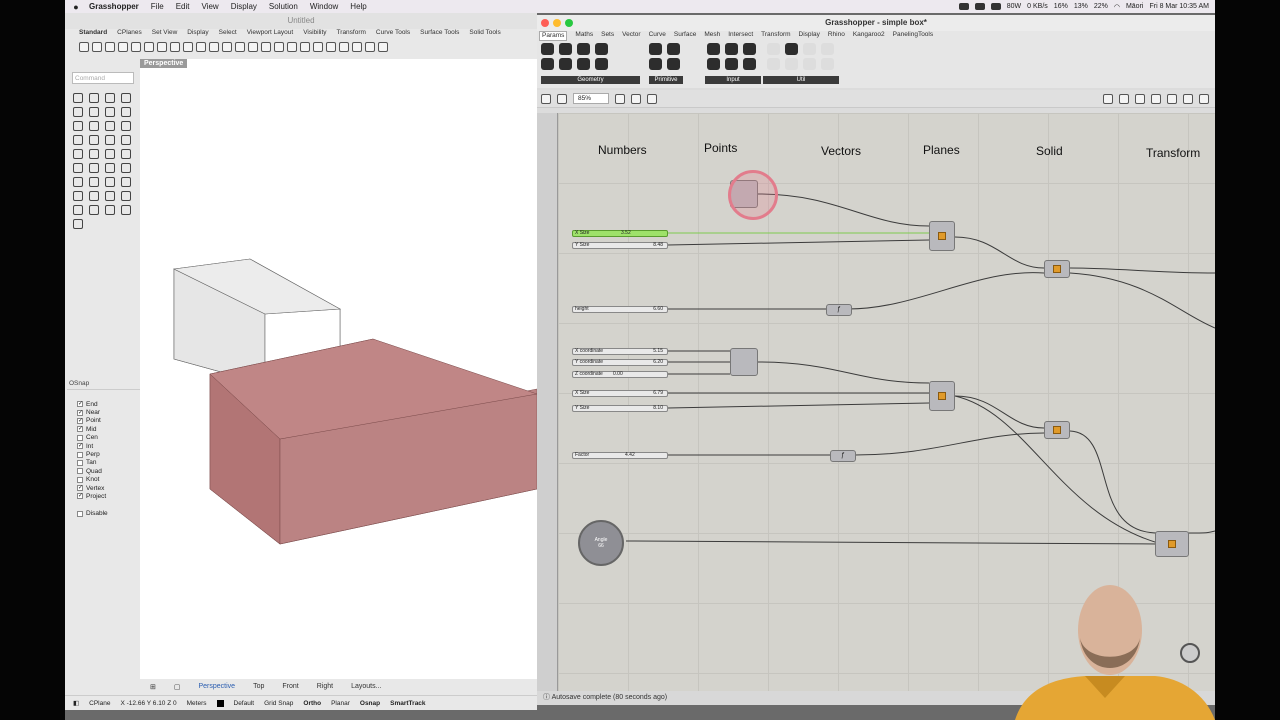 The image size is (1280, 720). What do you see at coordinates (270, 34) in the screenshot?
I see `tab-viewport-layout: Viewport Layout` at bounding box center [270, 34].